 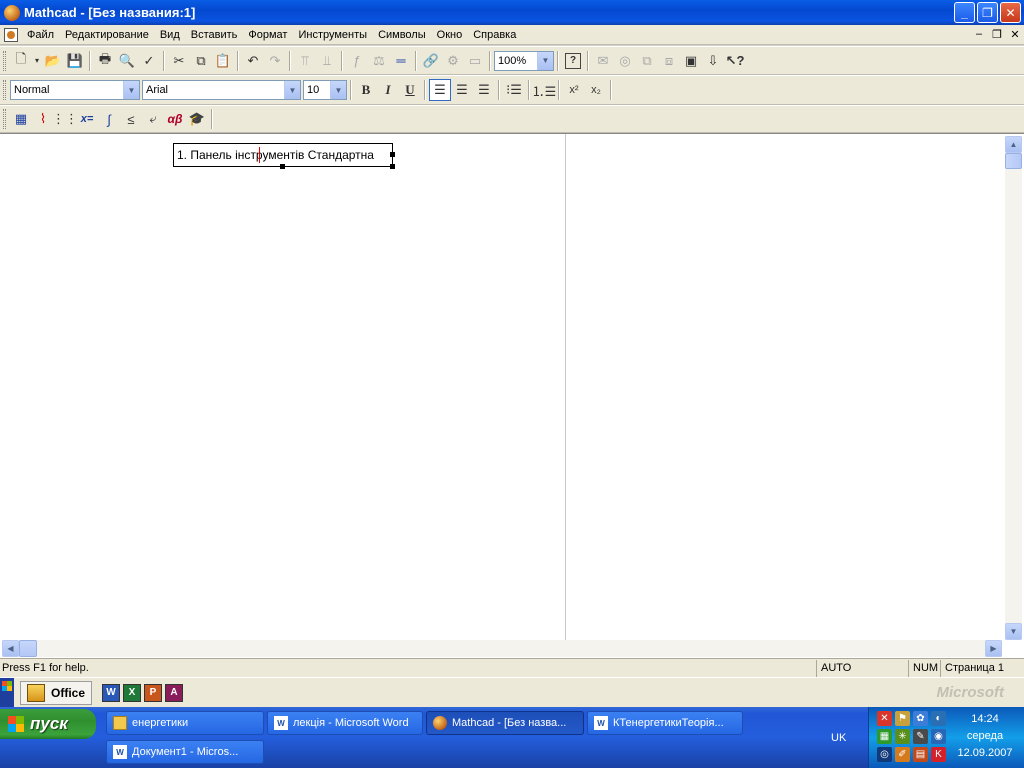 I want to click on undo-icon: ↶, so click(x=253, y=61).